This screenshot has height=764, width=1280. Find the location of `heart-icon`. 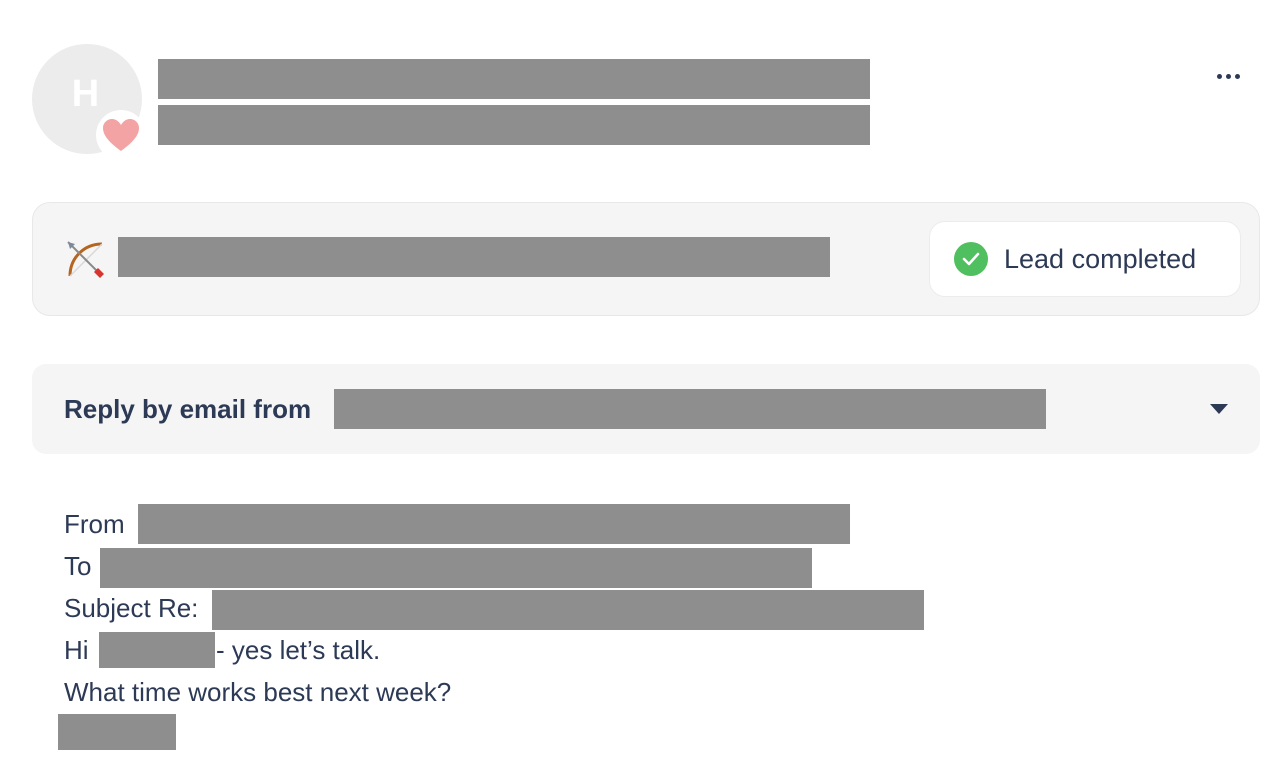

heart-icon is located at coordinates (121, 135).